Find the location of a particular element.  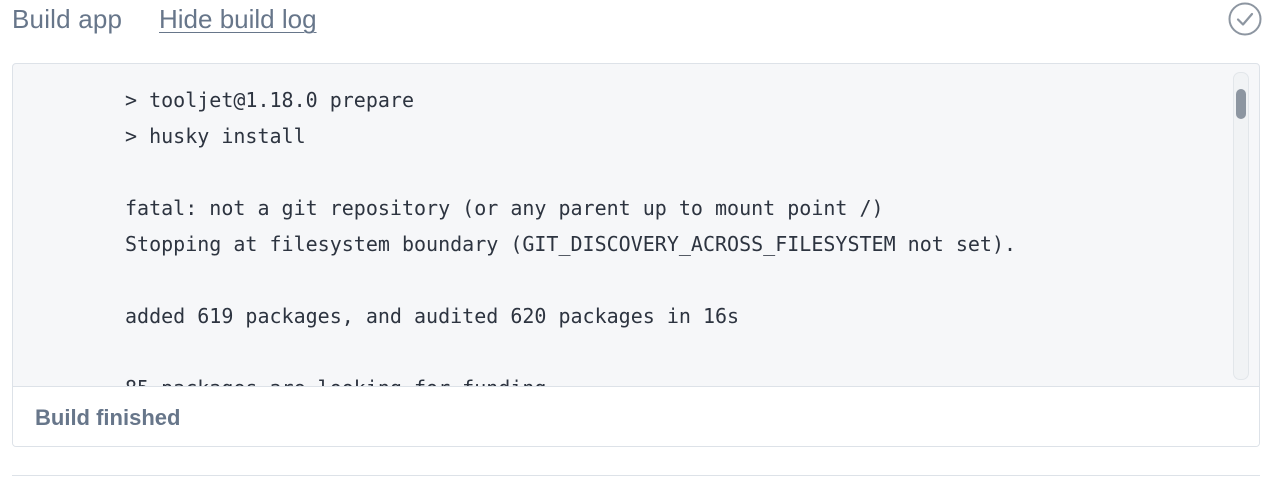

hide-build-log-link: Hide build log is located at coordinates (238, 19).